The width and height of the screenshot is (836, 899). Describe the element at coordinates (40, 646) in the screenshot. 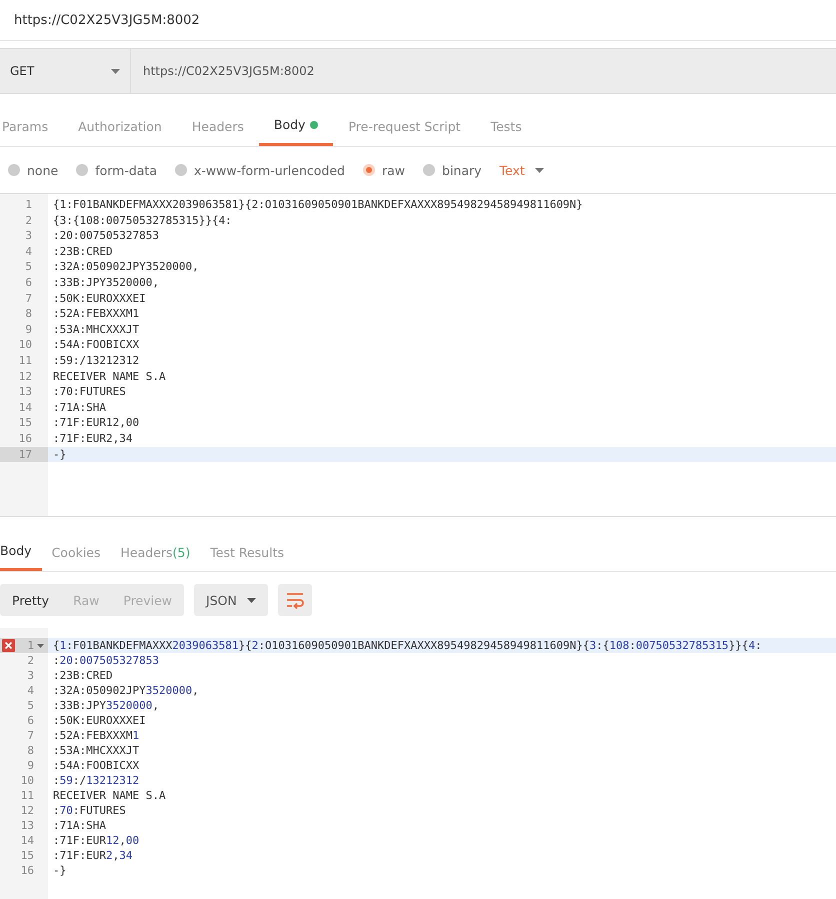

I see `fold-icon` at that location.